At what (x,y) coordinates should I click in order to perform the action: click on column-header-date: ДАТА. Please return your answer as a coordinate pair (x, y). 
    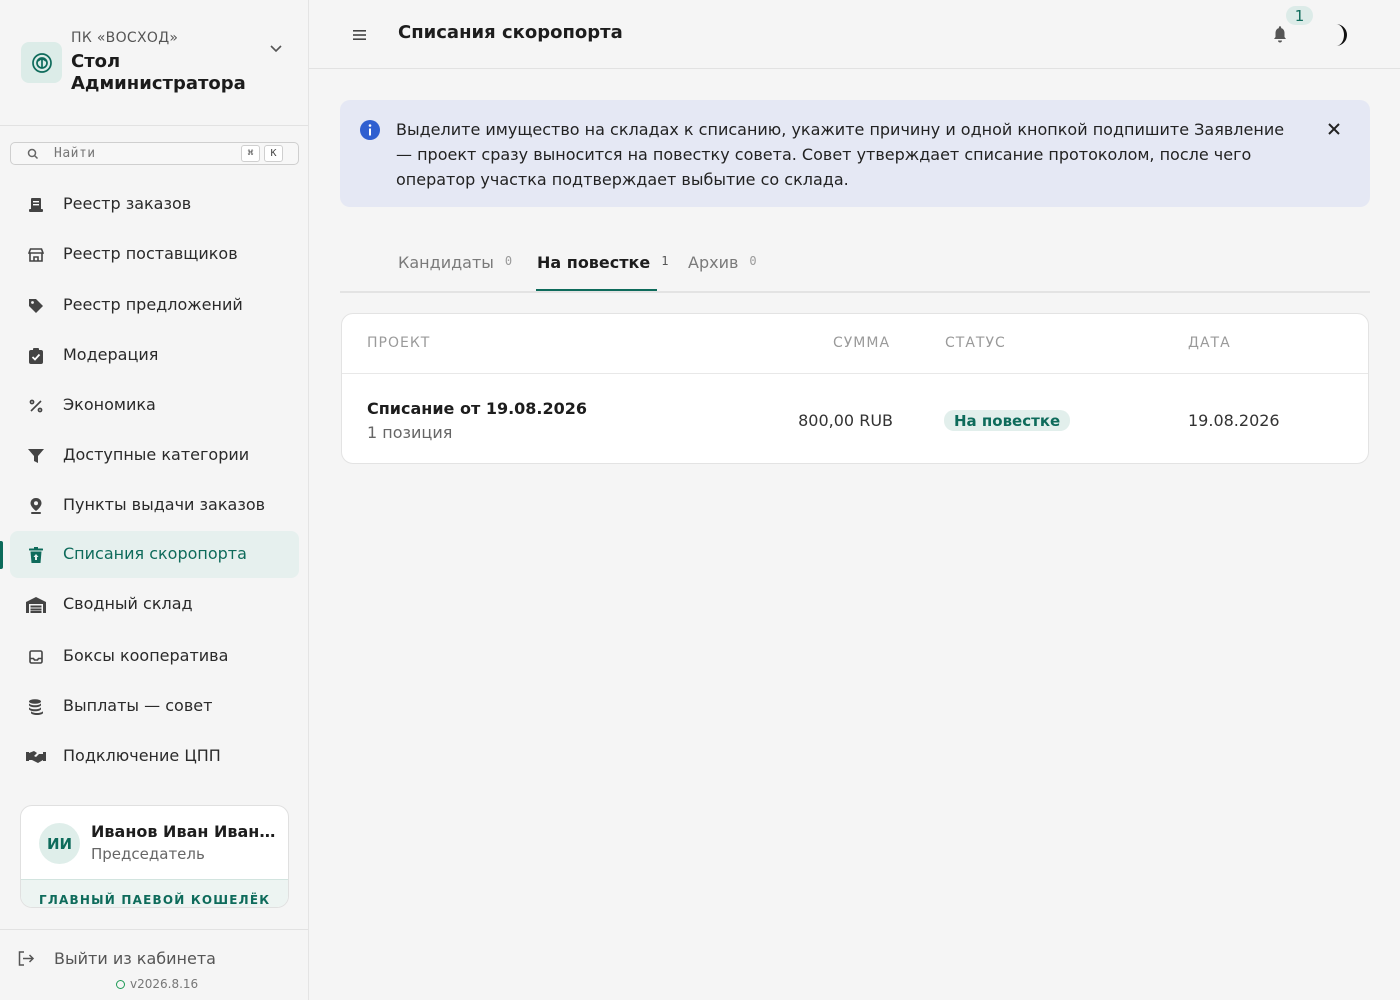
    Looking at the image, I should click on (1209, 343).